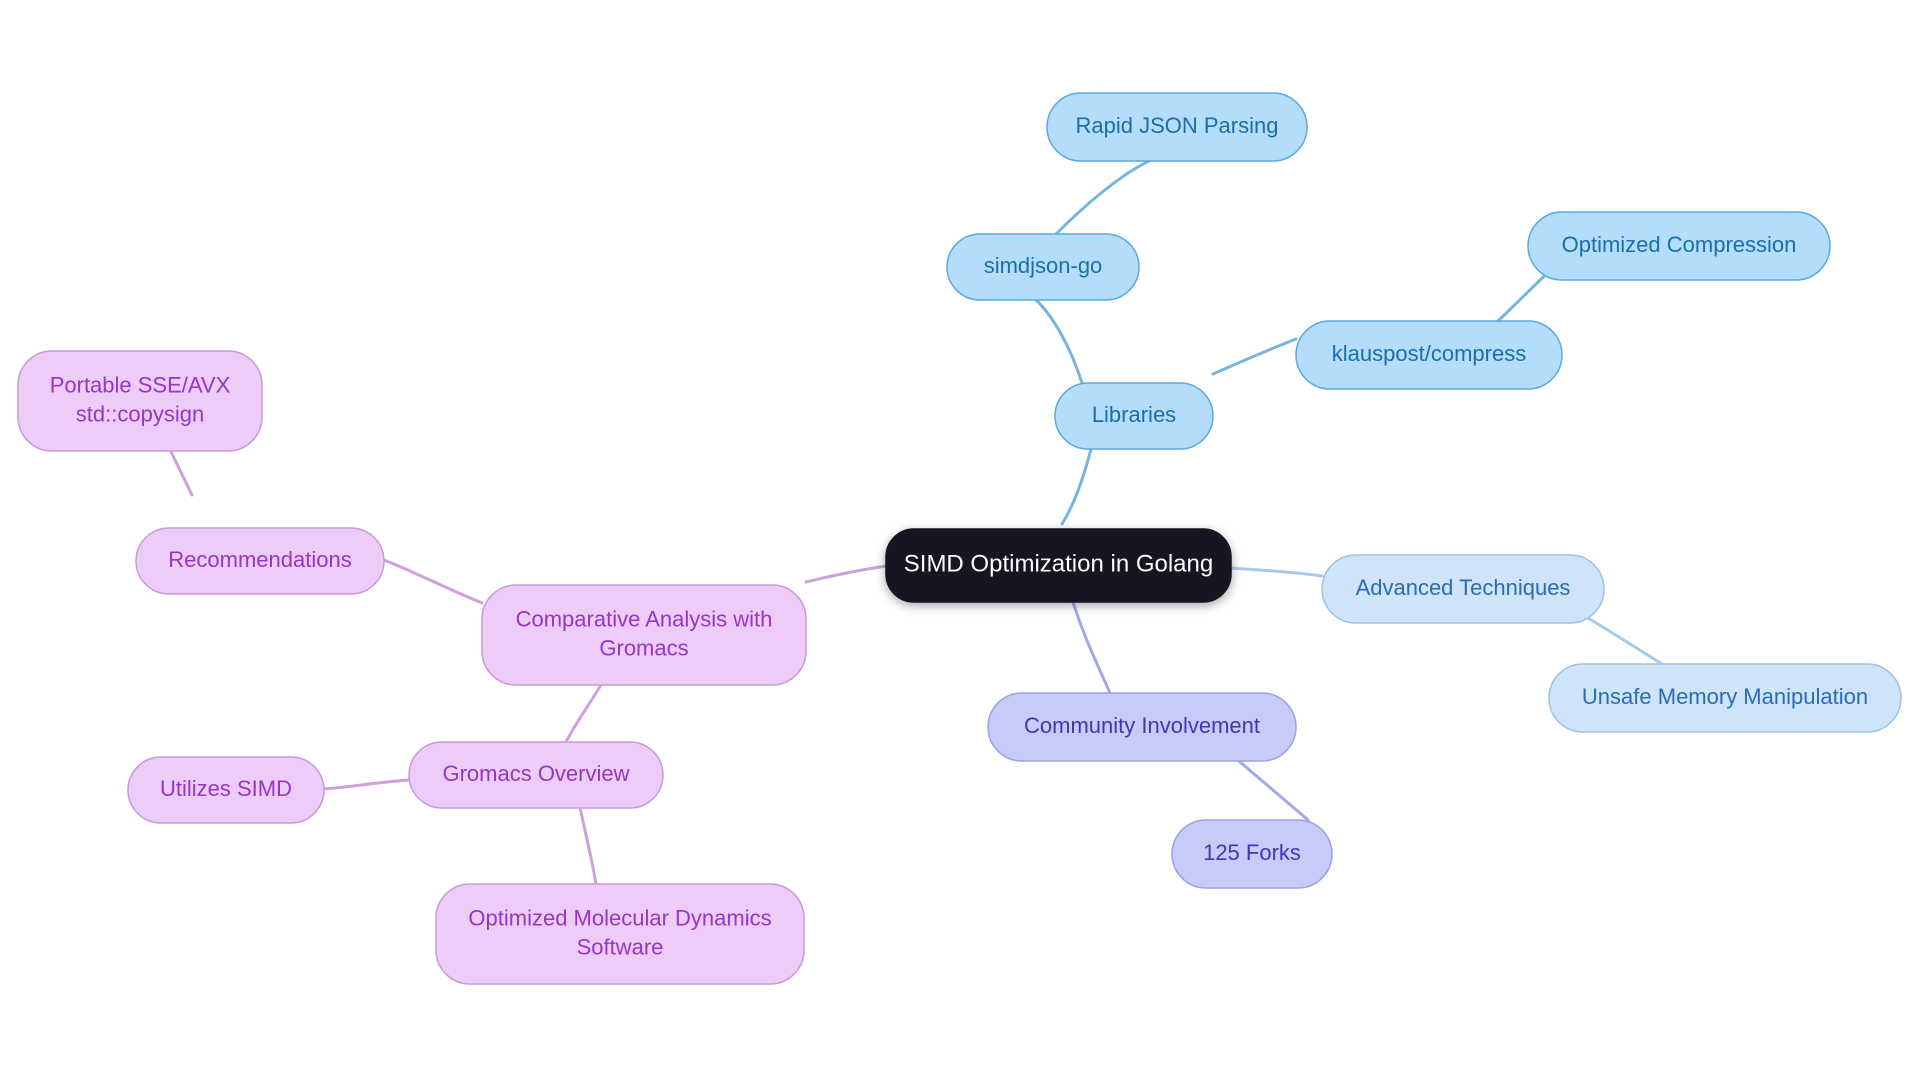 The image size is (1920, 1083). I want to click on node-label-root: SIMD Optimization in Golang, so click(1058, 564).